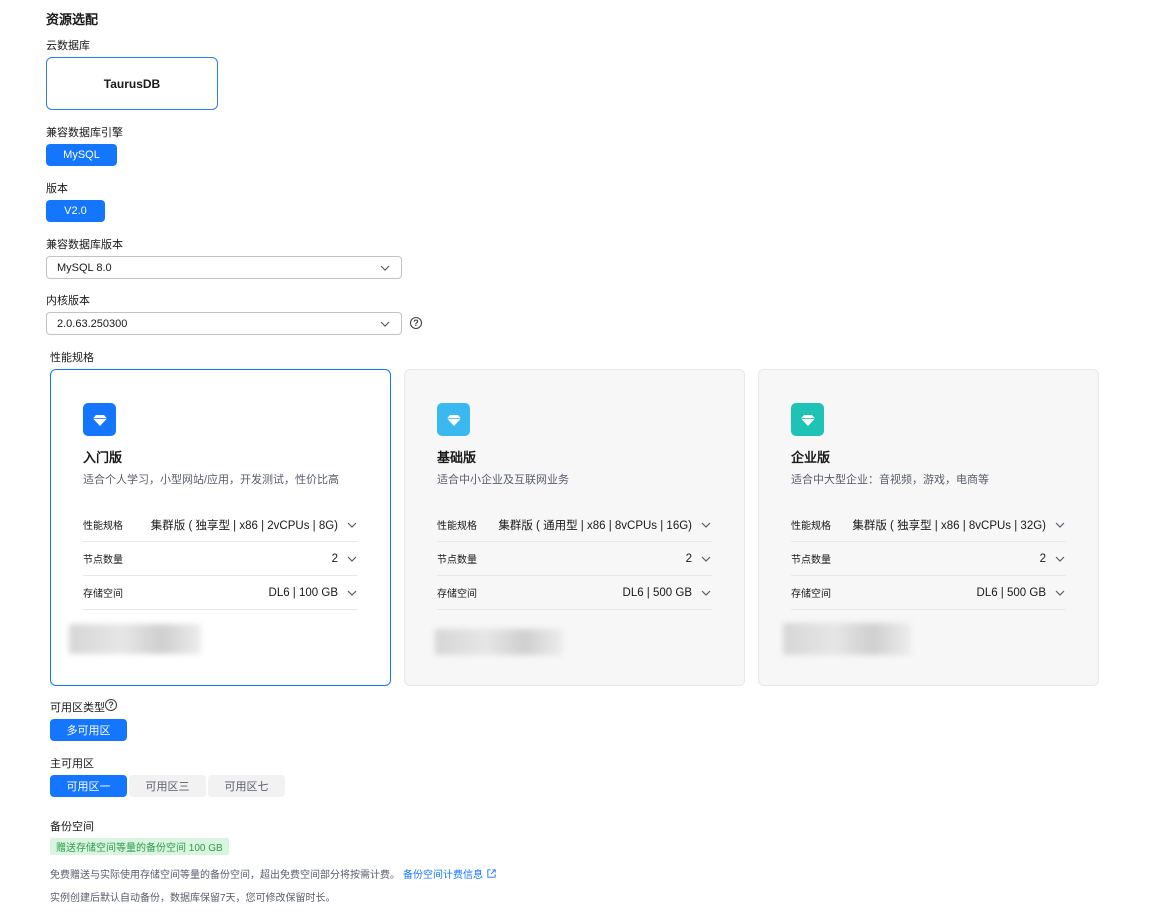 This screenshot has height=919, width=1174. Describe the element at coordinates (92, 323) in the screenshot. I see `kernel-version-value: 2.0.63.250300` at that location.